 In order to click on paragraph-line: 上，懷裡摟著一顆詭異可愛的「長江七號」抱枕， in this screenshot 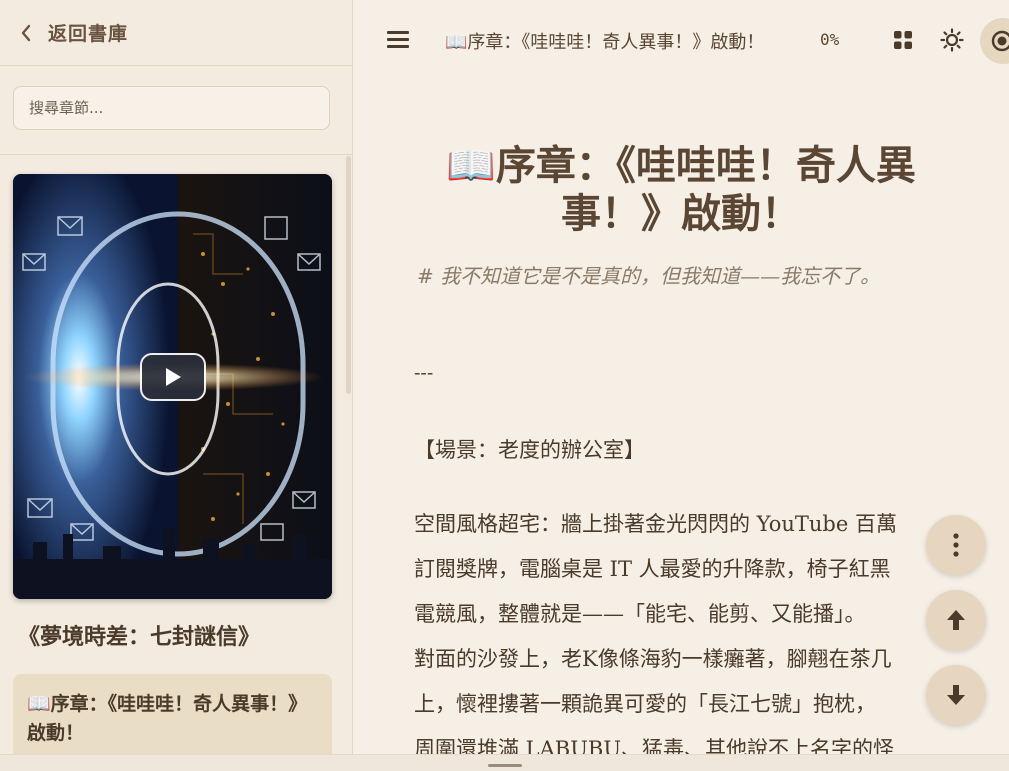, I will do `click(645, 704)`.